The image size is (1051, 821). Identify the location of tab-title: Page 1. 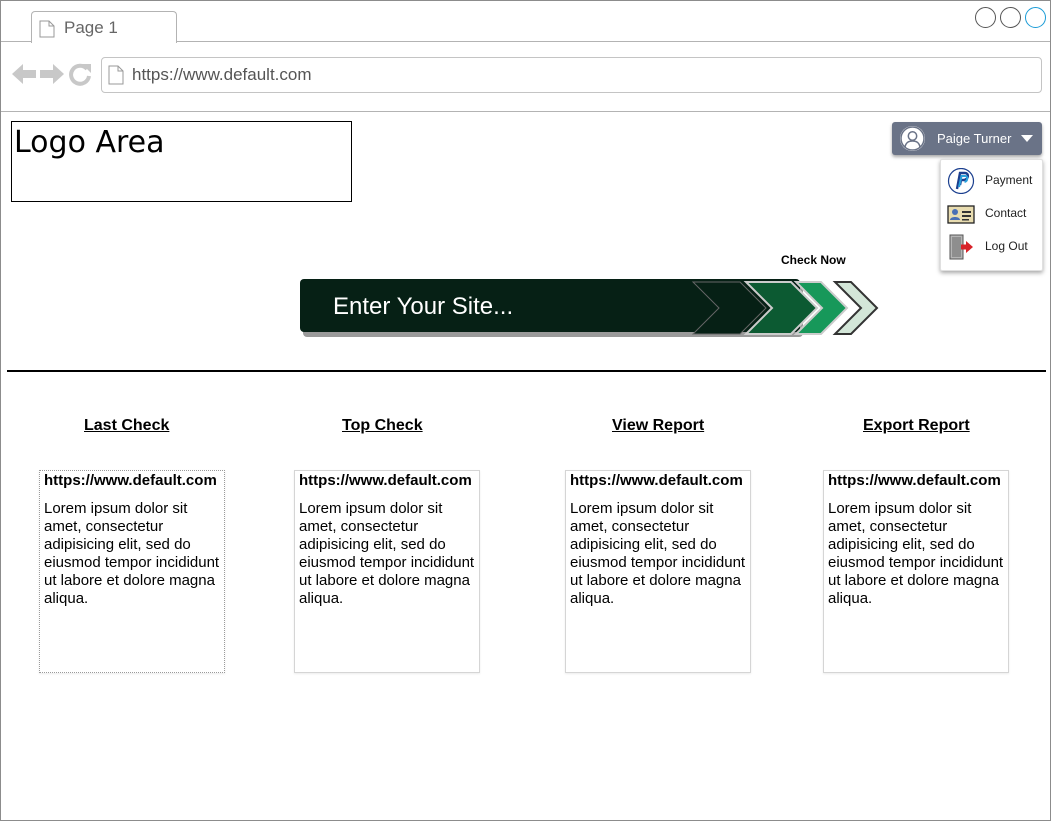
(91, 27).